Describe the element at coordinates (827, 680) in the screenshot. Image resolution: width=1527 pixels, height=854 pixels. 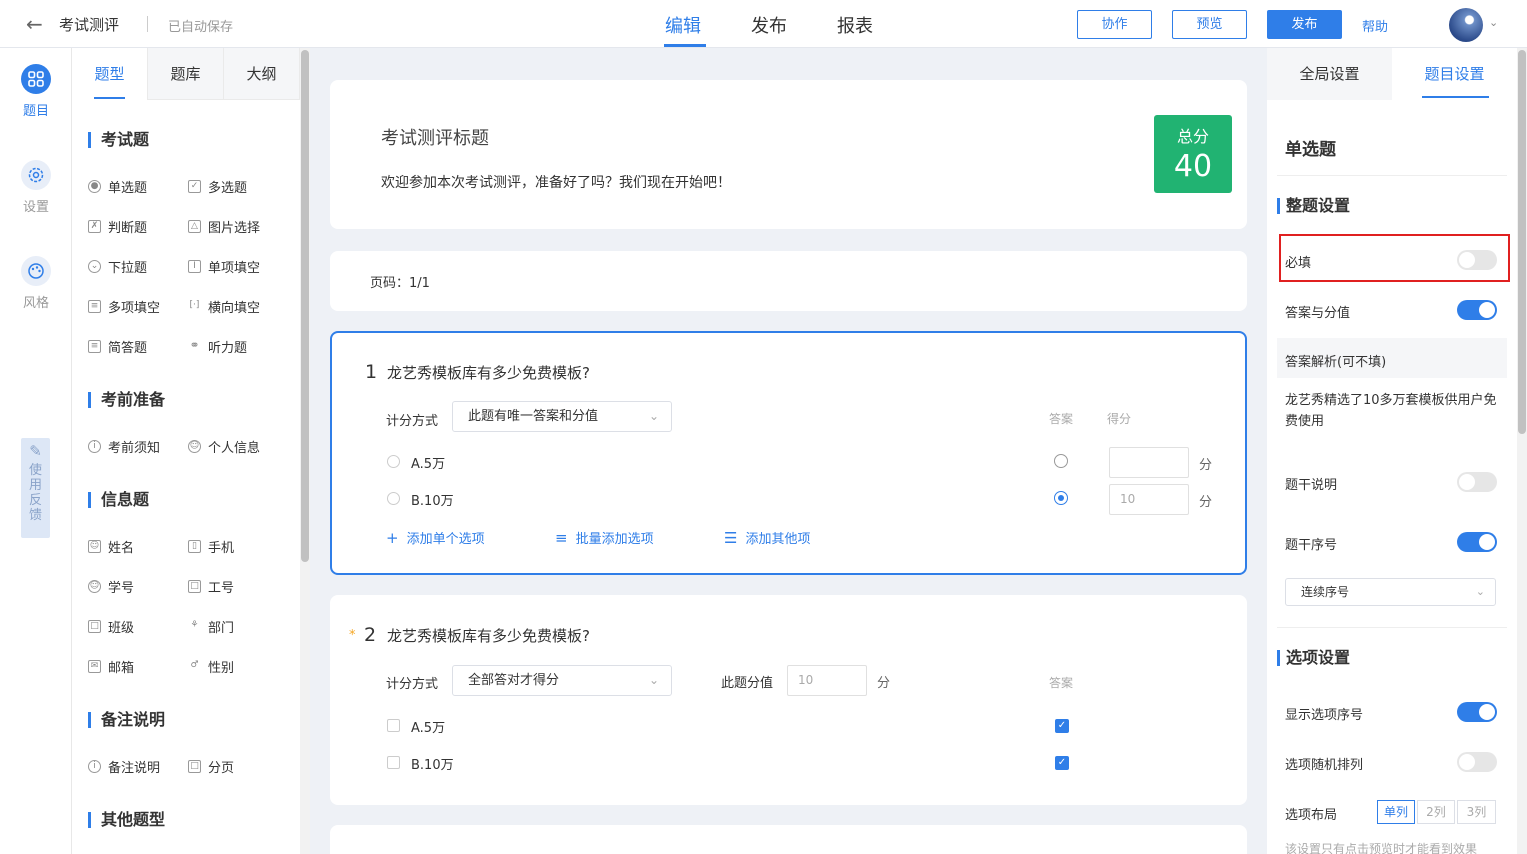
I see `points-input: 10` at that location.